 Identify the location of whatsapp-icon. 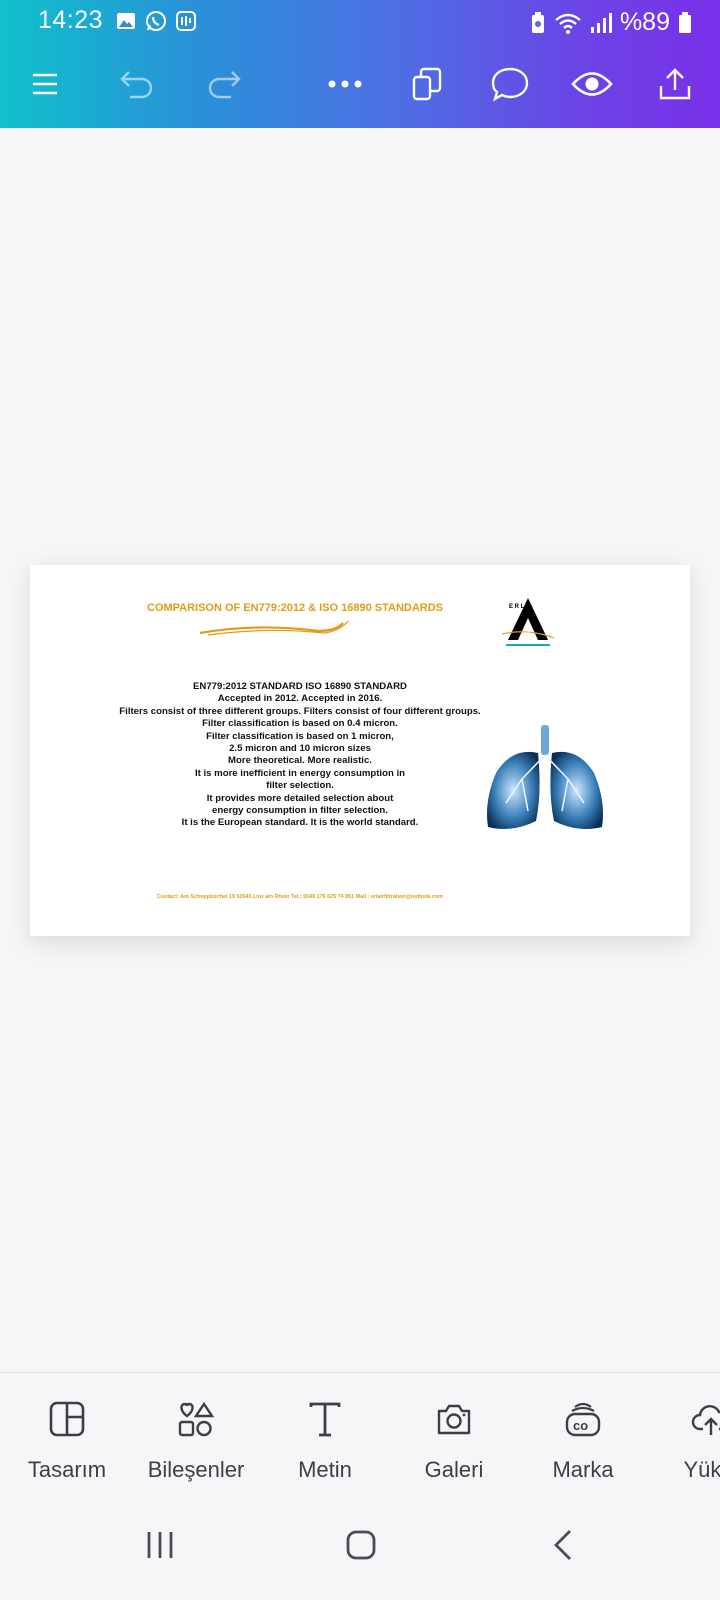
(156, 21).